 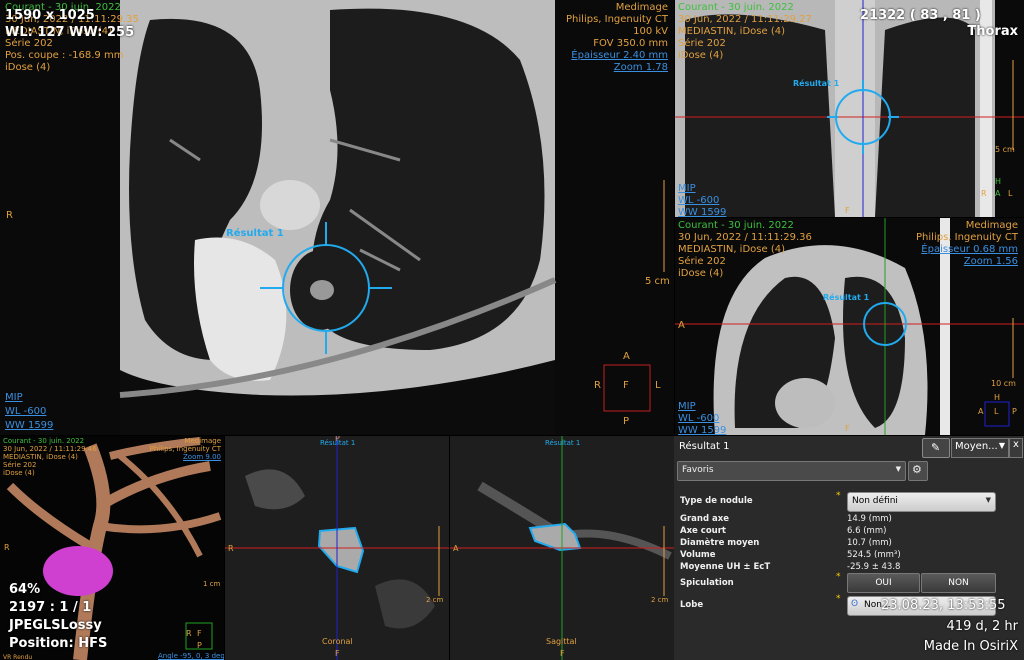 I want to click on sagittal-info-line: 30 Jun, 2022 / 11:11:29.36, so click(x=745, y=237).